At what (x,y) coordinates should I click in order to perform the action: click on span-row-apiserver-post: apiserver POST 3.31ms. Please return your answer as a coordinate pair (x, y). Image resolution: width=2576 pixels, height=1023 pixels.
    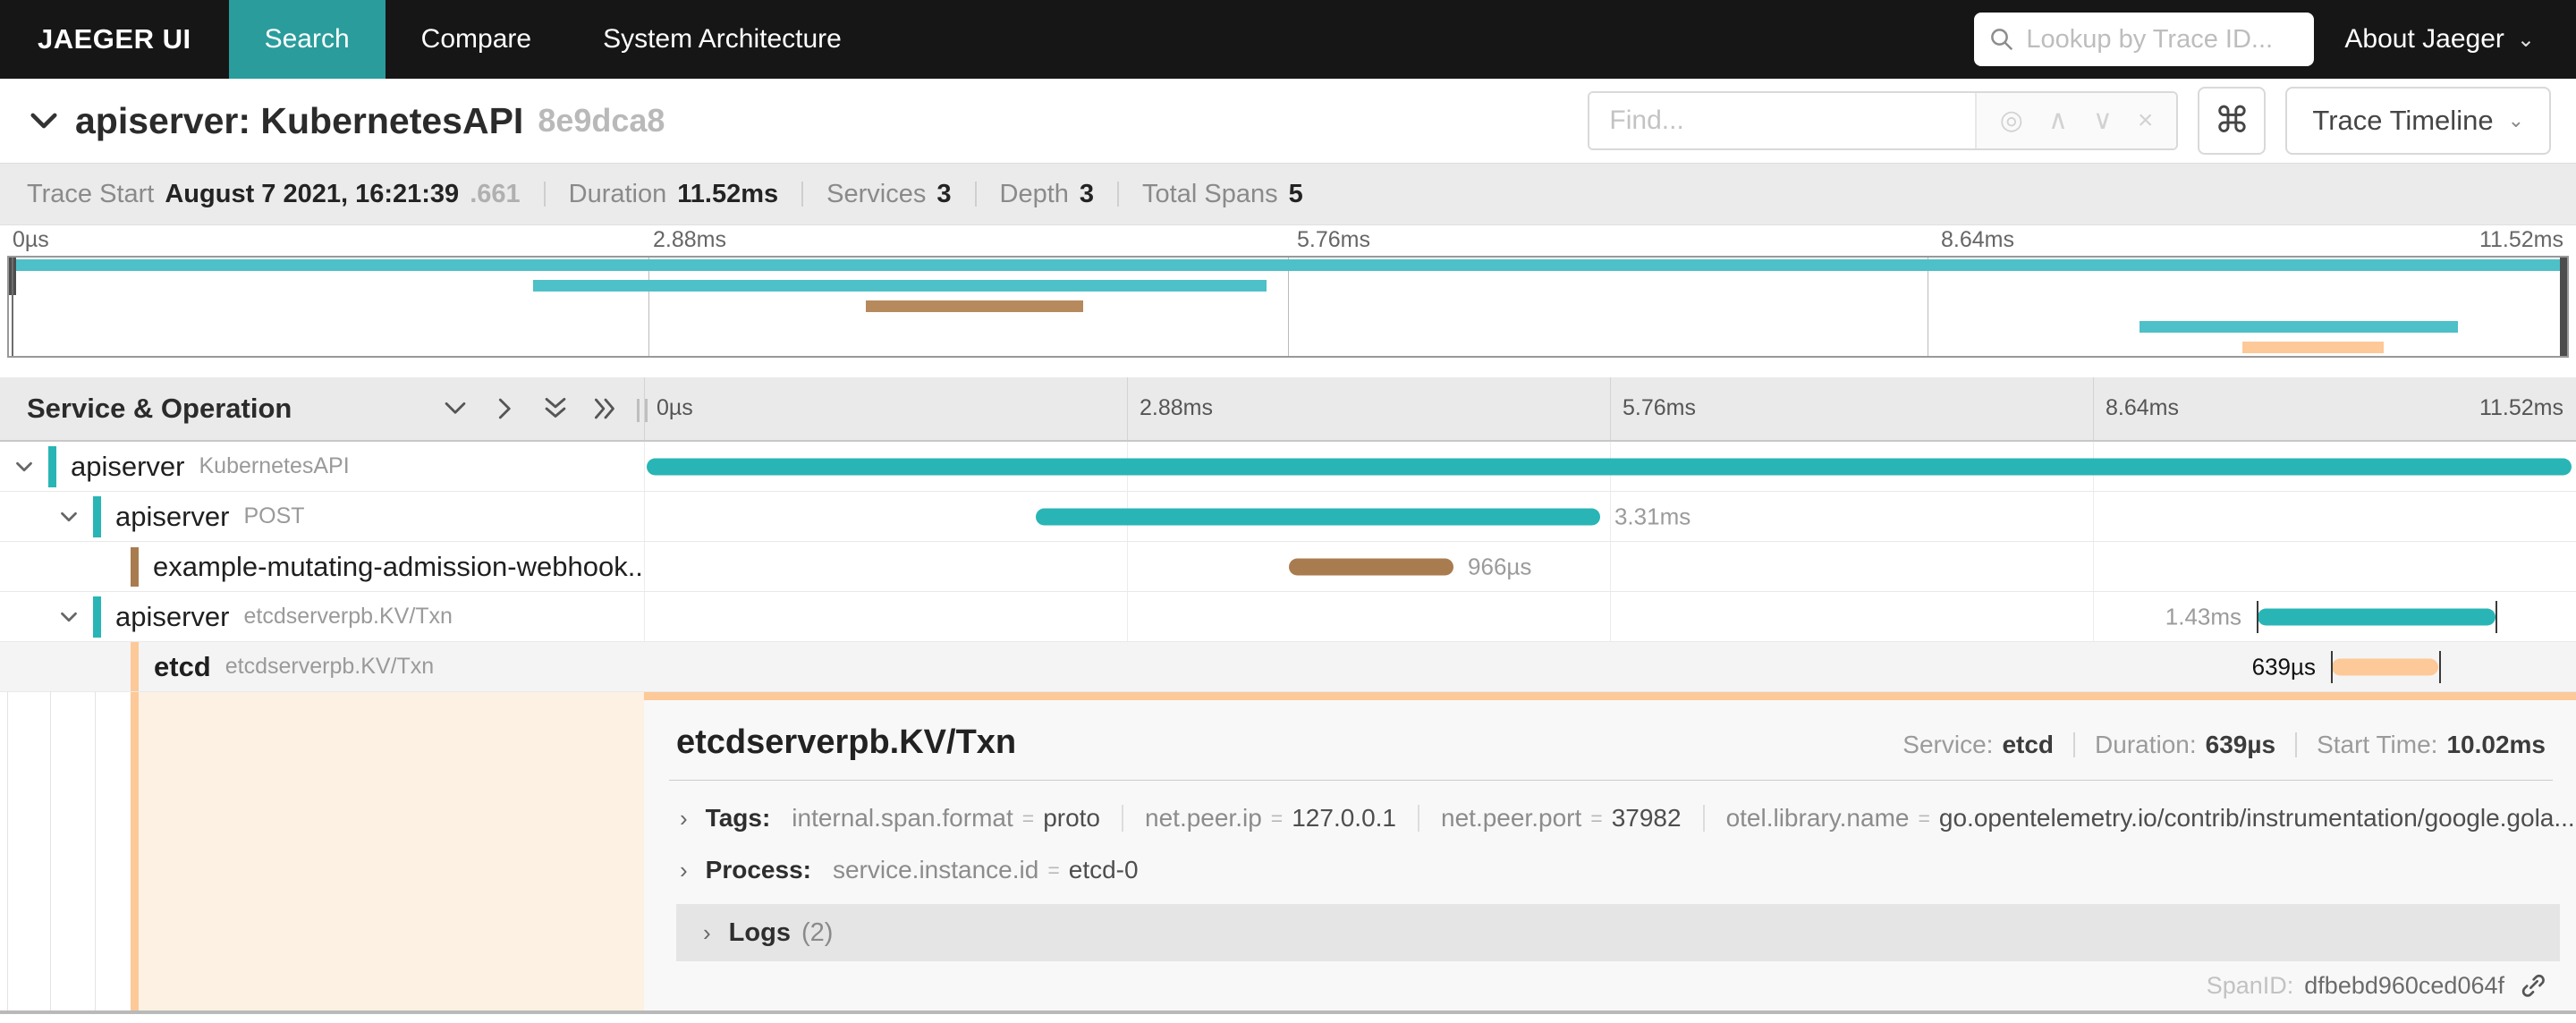
    Looking at the image, I should click on (1288, 517).